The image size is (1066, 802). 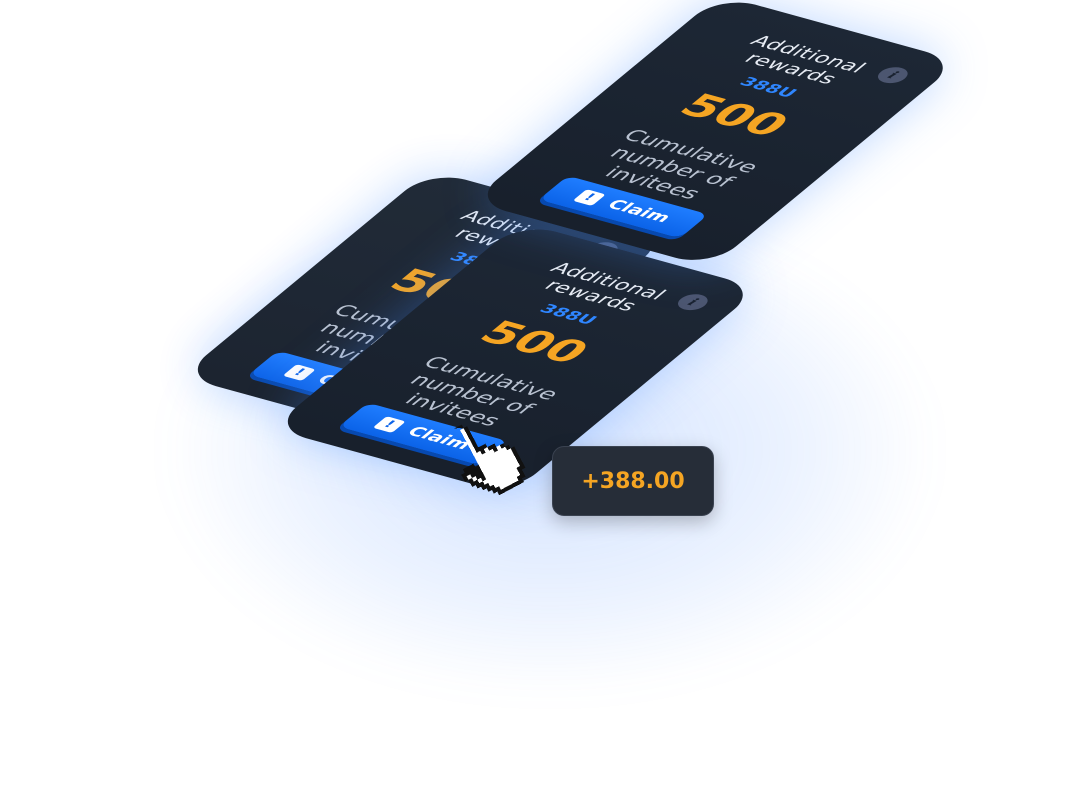 I want to click on claim-button-label: Claim, so click(x=639, y=211).